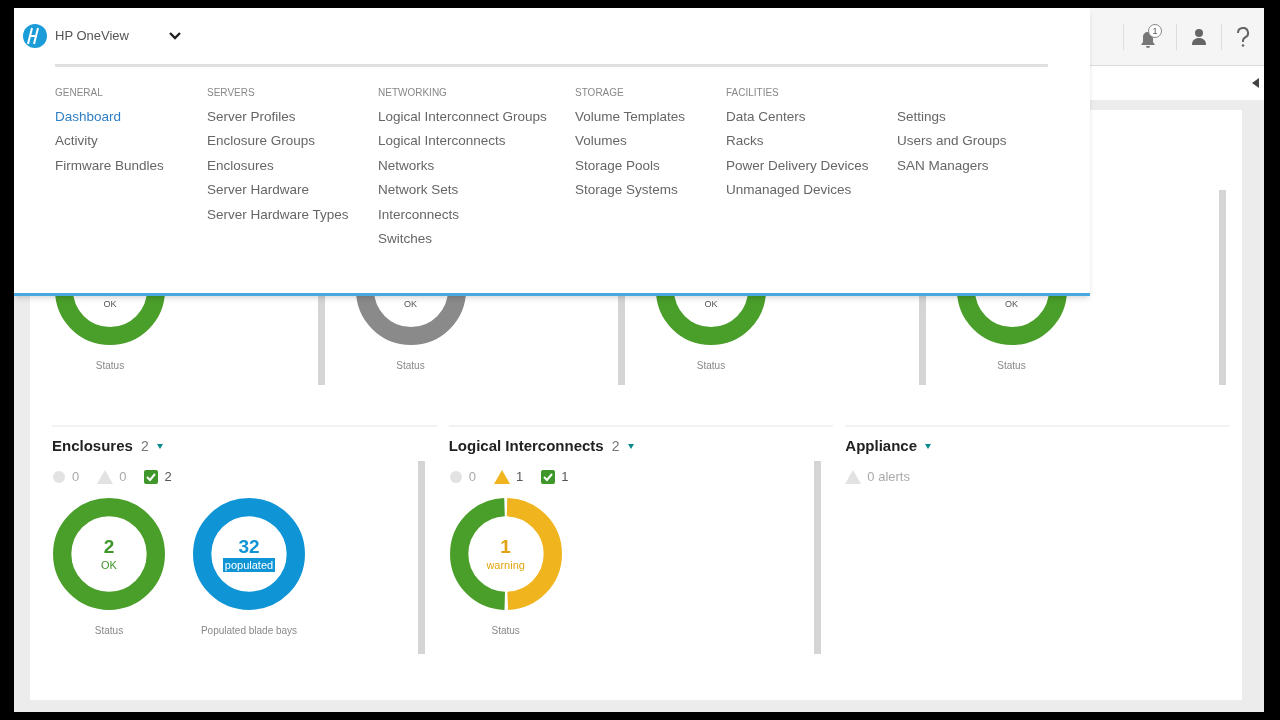 Image resolution: width=1280 pixels, height=720 pixels. I want to click on menu-link: Enclosures, so click(240, 166).